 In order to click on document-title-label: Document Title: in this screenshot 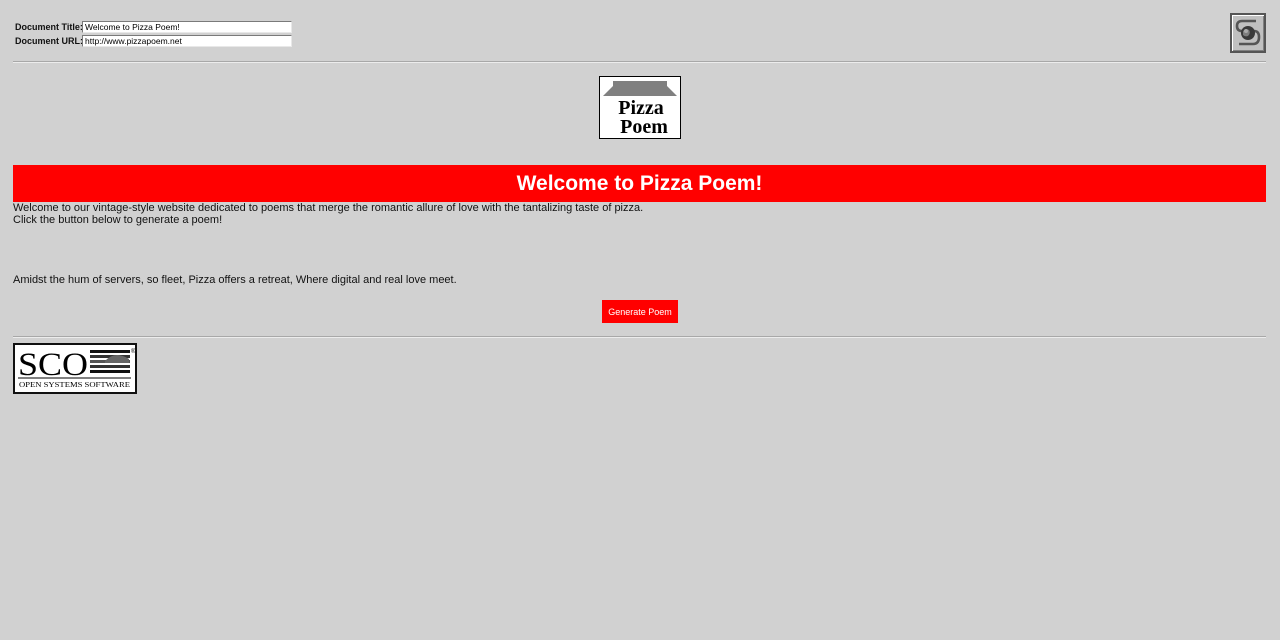, I will do `click(49, 27)`.